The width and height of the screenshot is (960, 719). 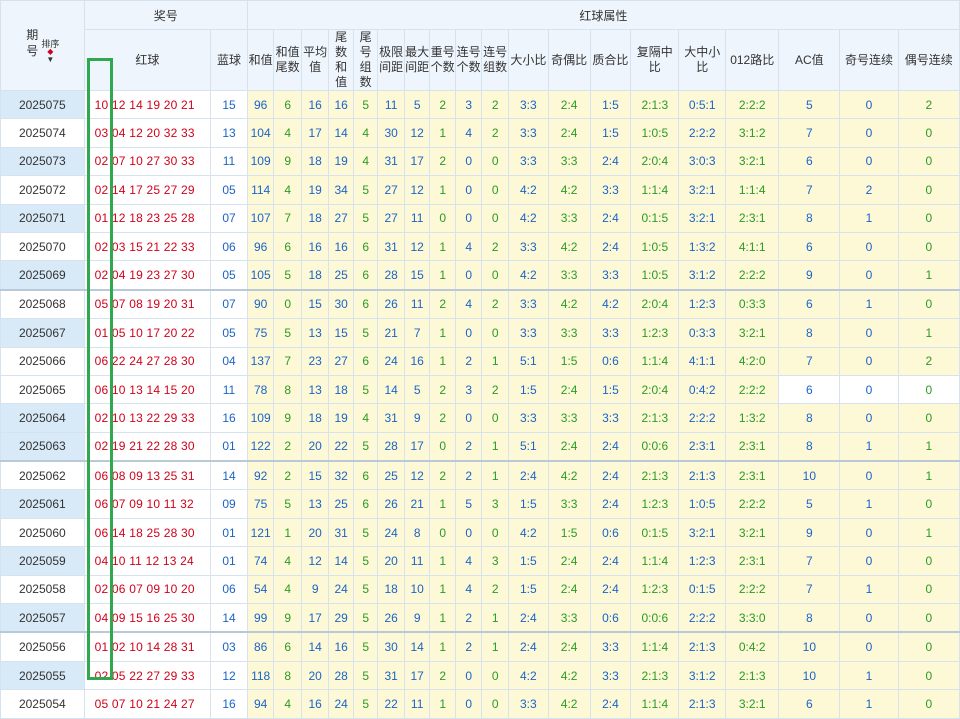 What do you see at coordinates (391, 218) in the screenshot?
I see `attr-cell: 27` at bounding box center [391, 218].